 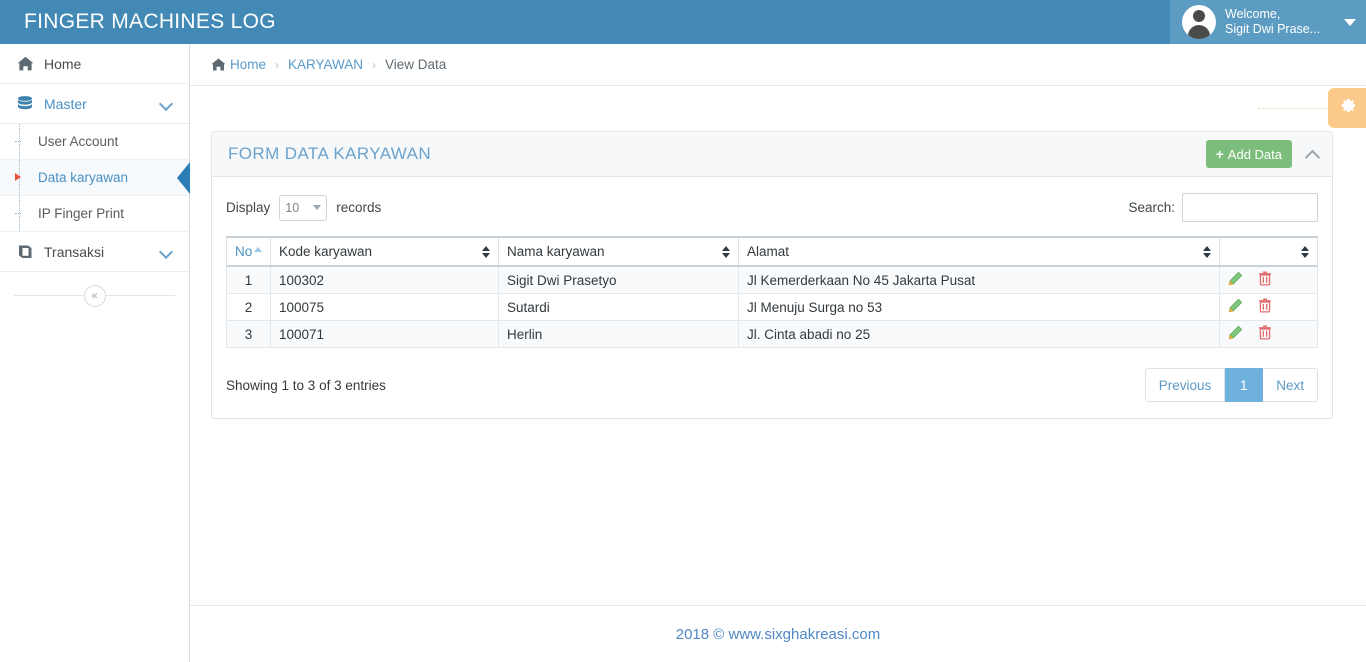 I want to click on table-row: 2 100075 Sutardi Jl Menuju Surga no 53, so click(x=772, y=307).